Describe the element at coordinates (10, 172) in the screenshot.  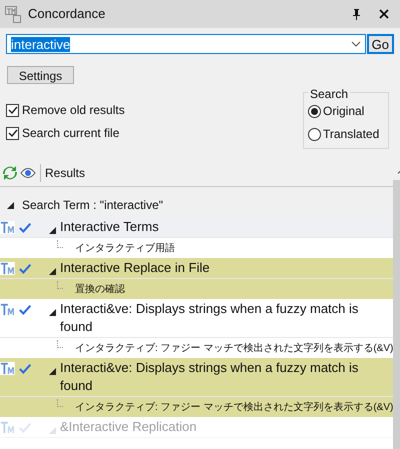
I see `refresh-icon` at that location.